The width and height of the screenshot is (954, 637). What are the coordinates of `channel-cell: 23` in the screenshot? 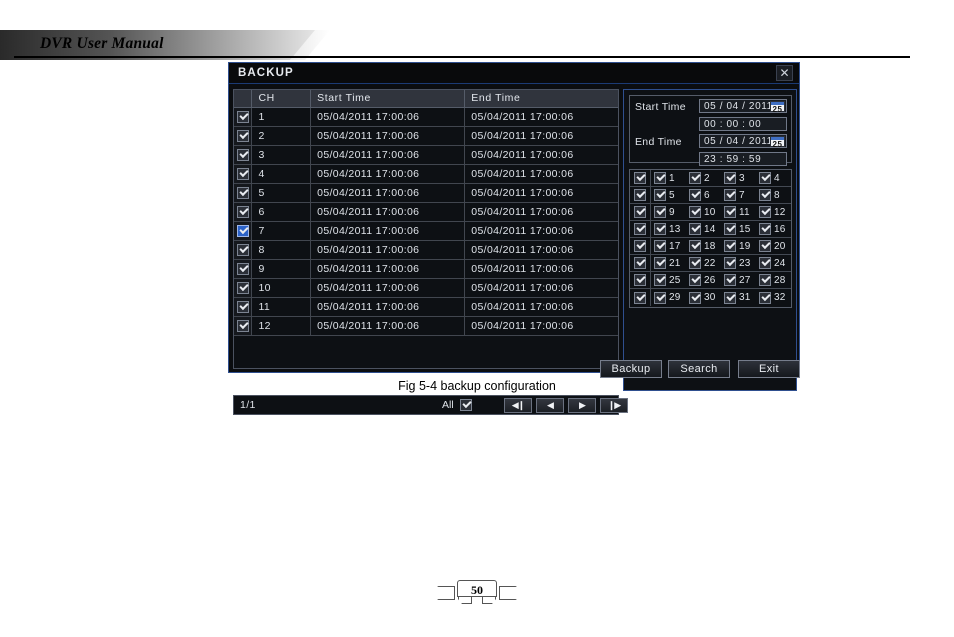 It's located at (738, 263).